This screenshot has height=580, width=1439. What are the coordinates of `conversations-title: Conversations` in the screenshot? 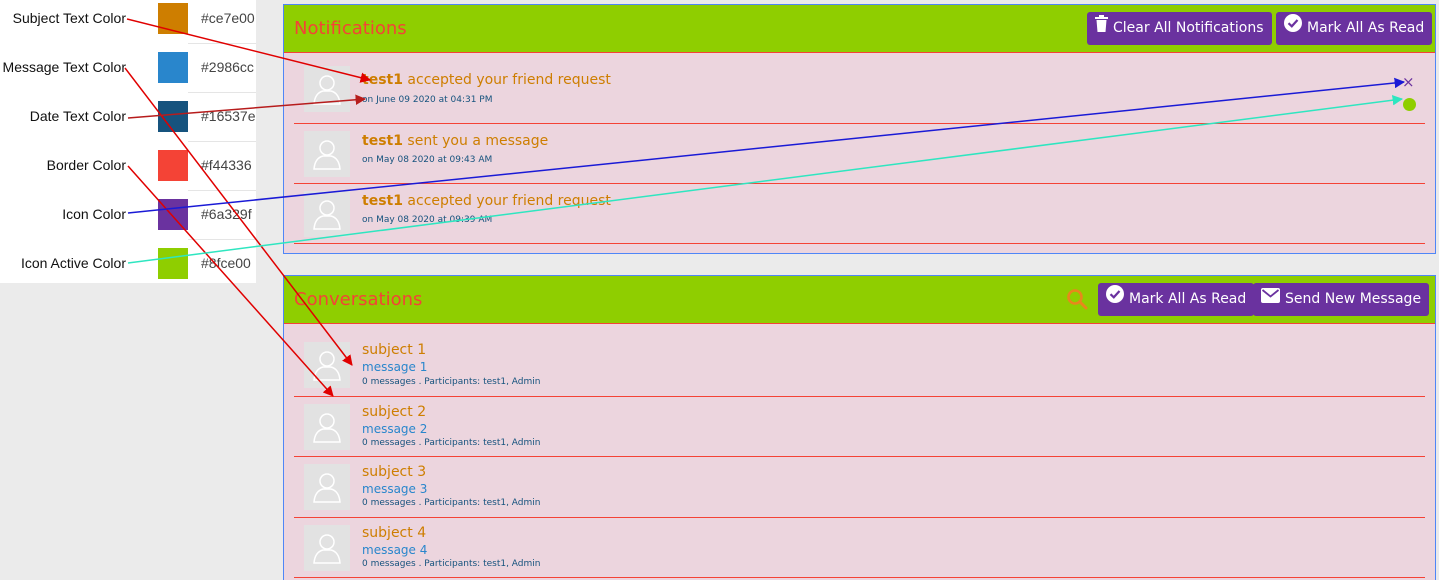 It's located at (358, 299).